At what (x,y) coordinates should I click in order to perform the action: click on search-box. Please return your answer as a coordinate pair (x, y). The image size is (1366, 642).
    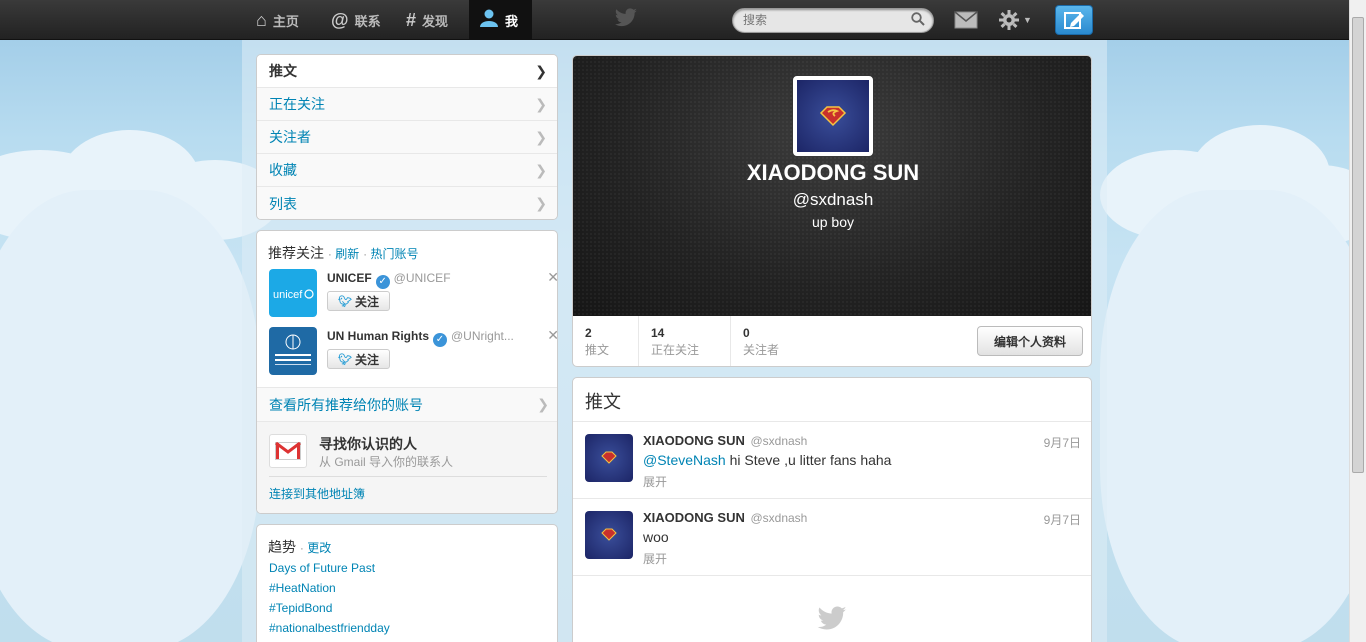
    Looking at the image, I should click on (833, 20).